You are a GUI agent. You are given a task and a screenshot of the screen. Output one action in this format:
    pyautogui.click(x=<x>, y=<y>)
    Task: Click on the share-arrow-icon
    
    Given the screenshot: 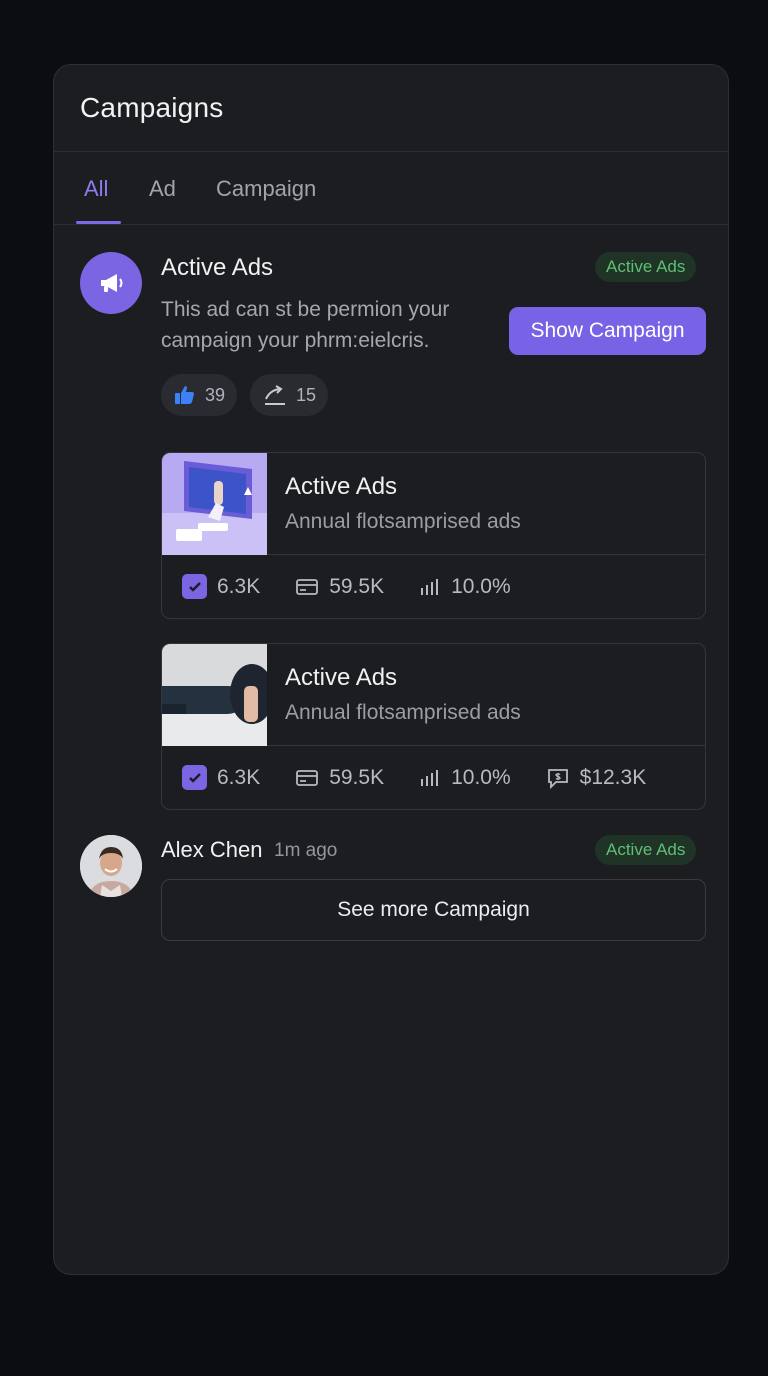 What is the action you would take?
    pyautogui.click(x=275, y=395)
    